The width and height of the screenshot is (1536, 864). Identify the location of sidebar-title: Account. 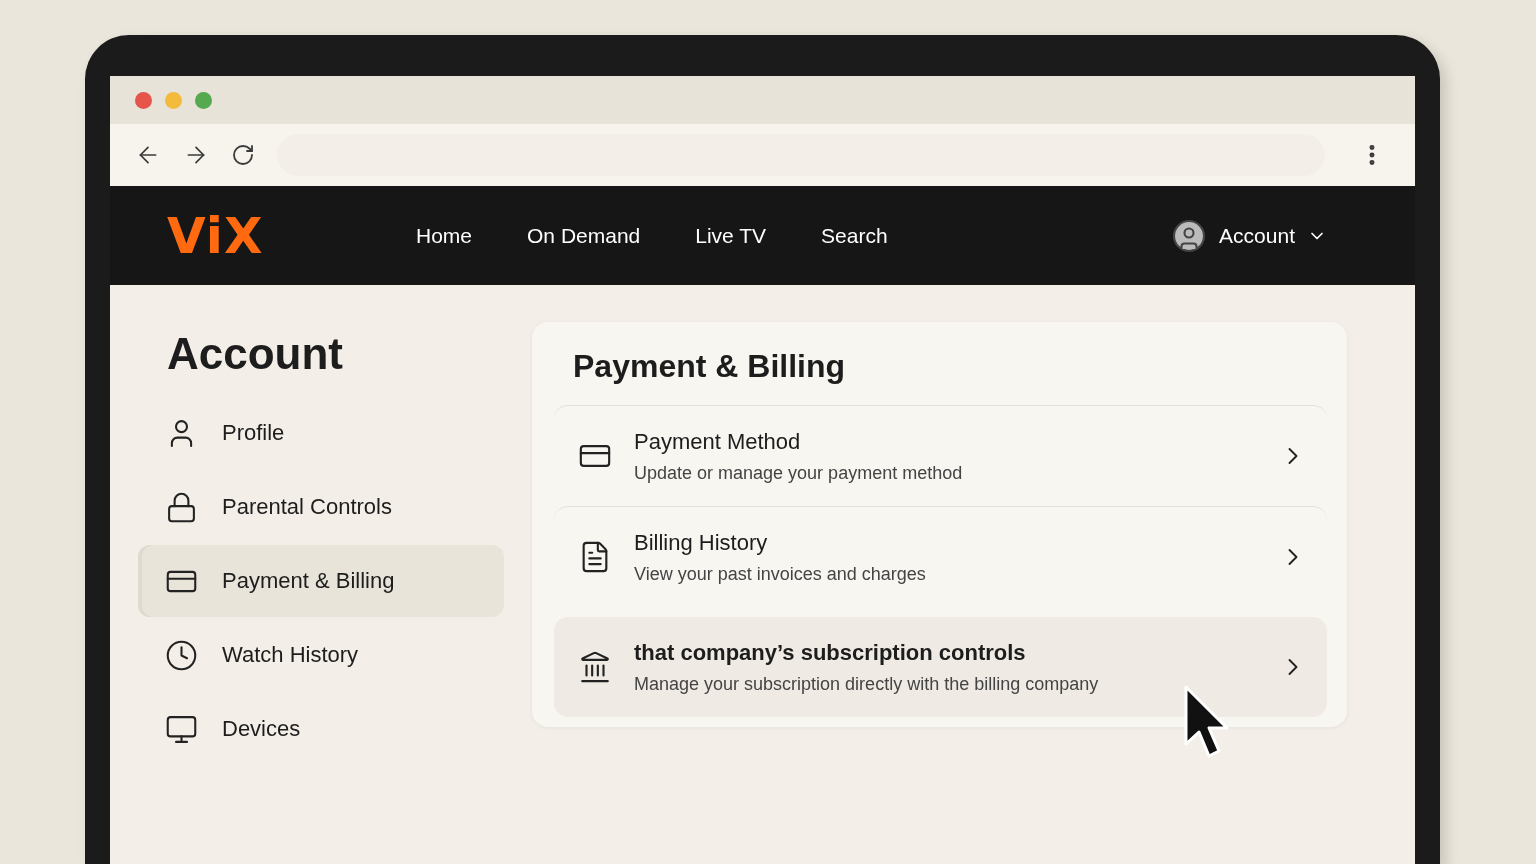
(255, 354).